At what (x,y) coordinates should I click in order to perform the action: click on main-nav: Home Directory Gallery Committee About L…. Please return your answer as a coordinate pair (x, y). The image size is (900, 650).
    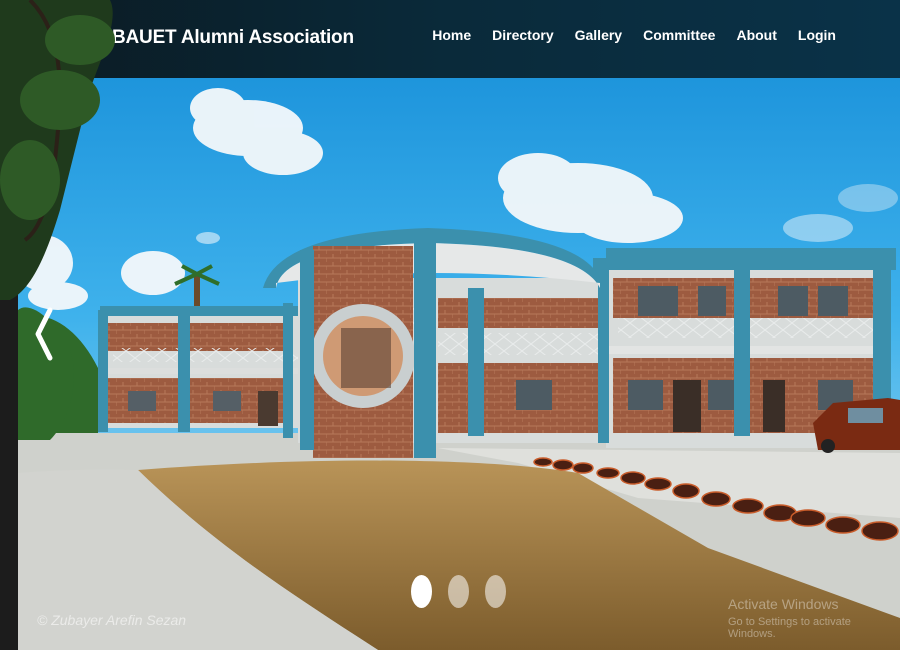
    Looking at the image, I should click on (634, 35).